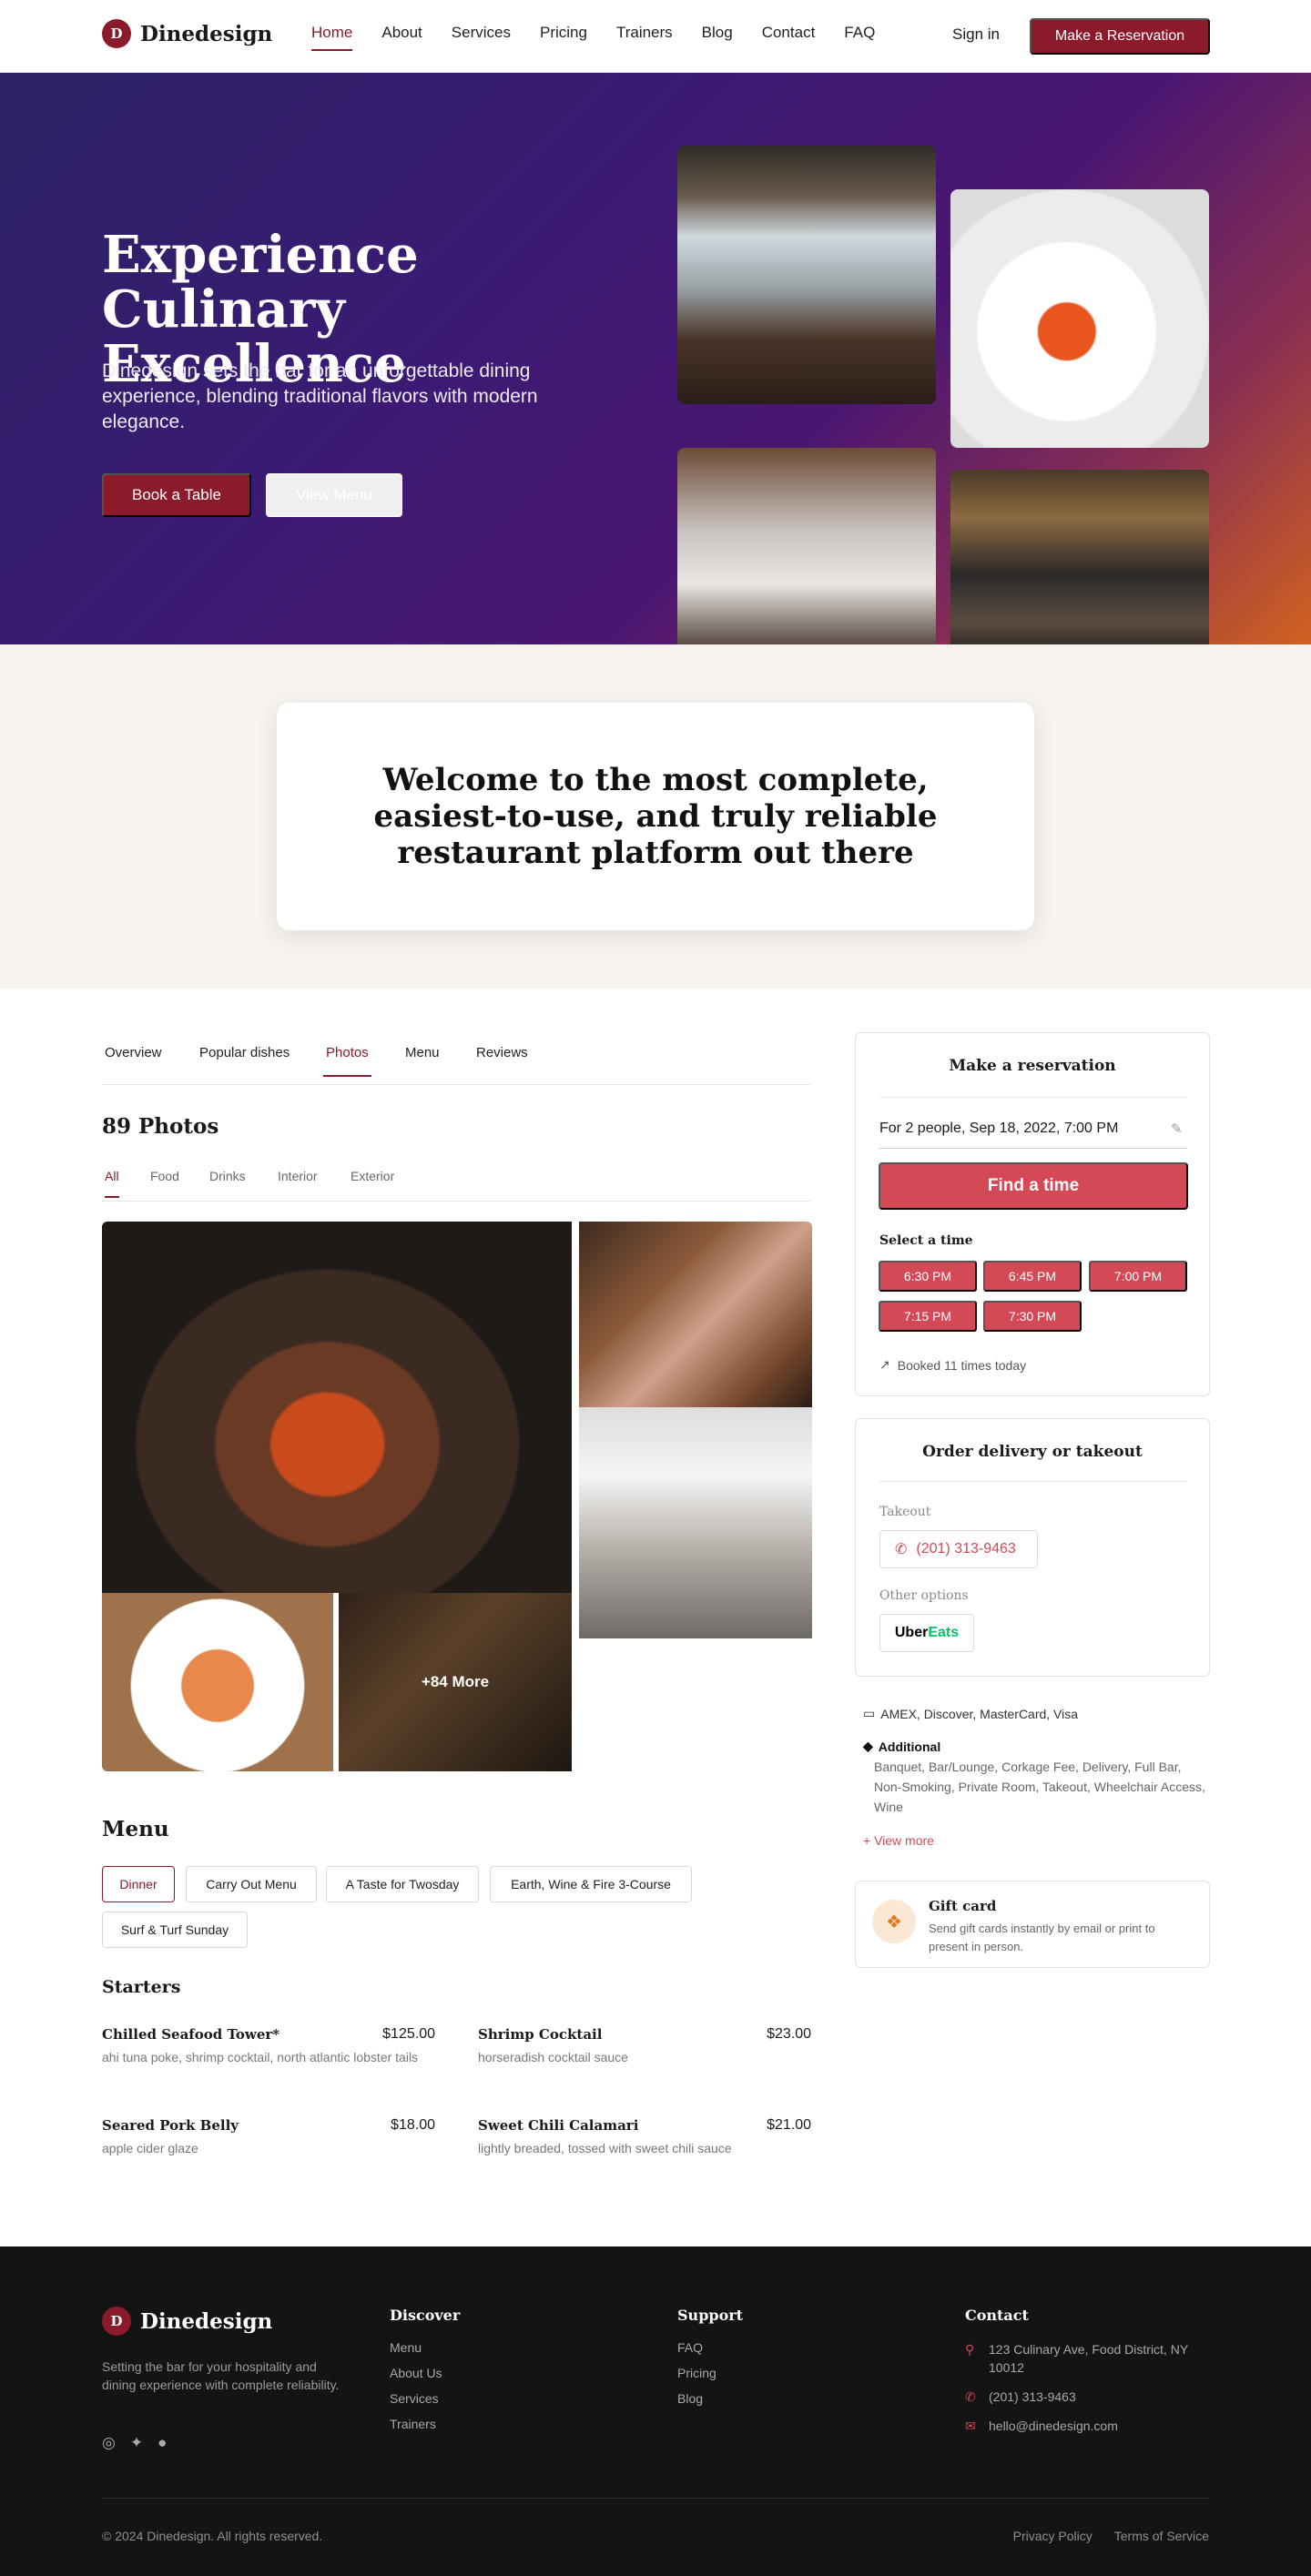 Image resolution: width=1311 pixels, height=2576 pixels. Describe the element at coordinates (859, 37) in the screenshot. I see `nav-link-faq: FAQ` at that location.